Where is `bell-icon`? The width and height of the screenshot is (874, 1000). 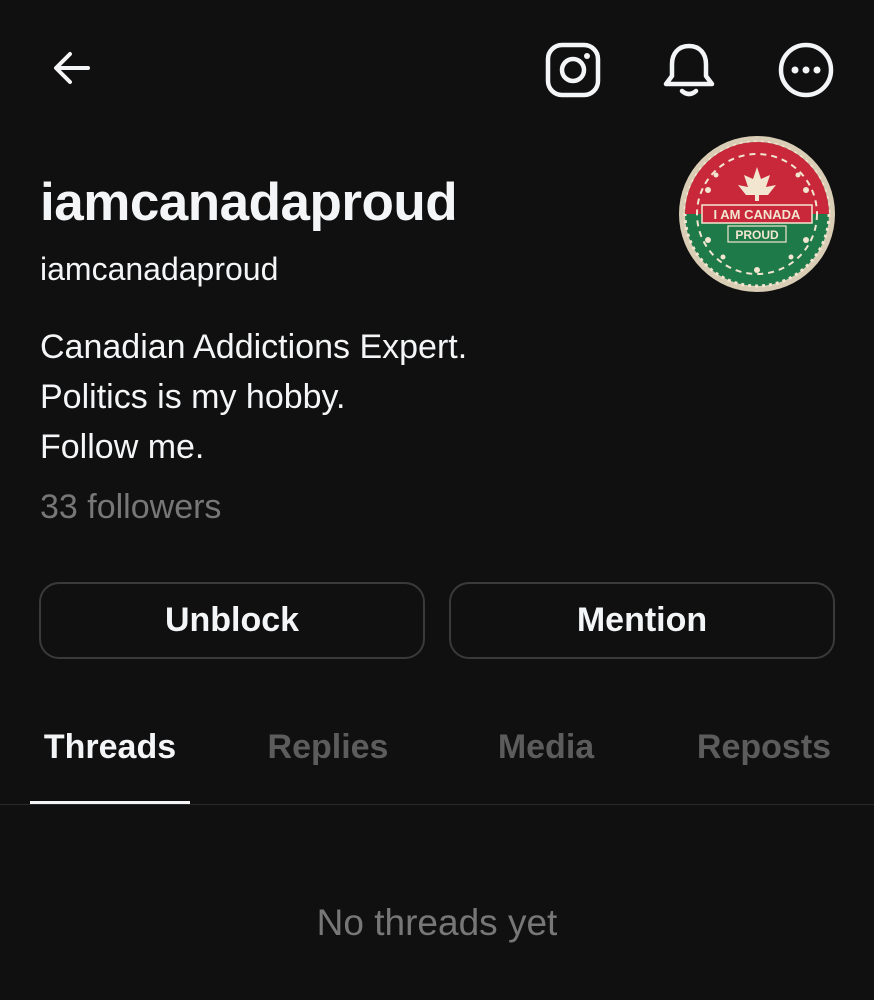 bell-icon is located at coordinates (689, 70).